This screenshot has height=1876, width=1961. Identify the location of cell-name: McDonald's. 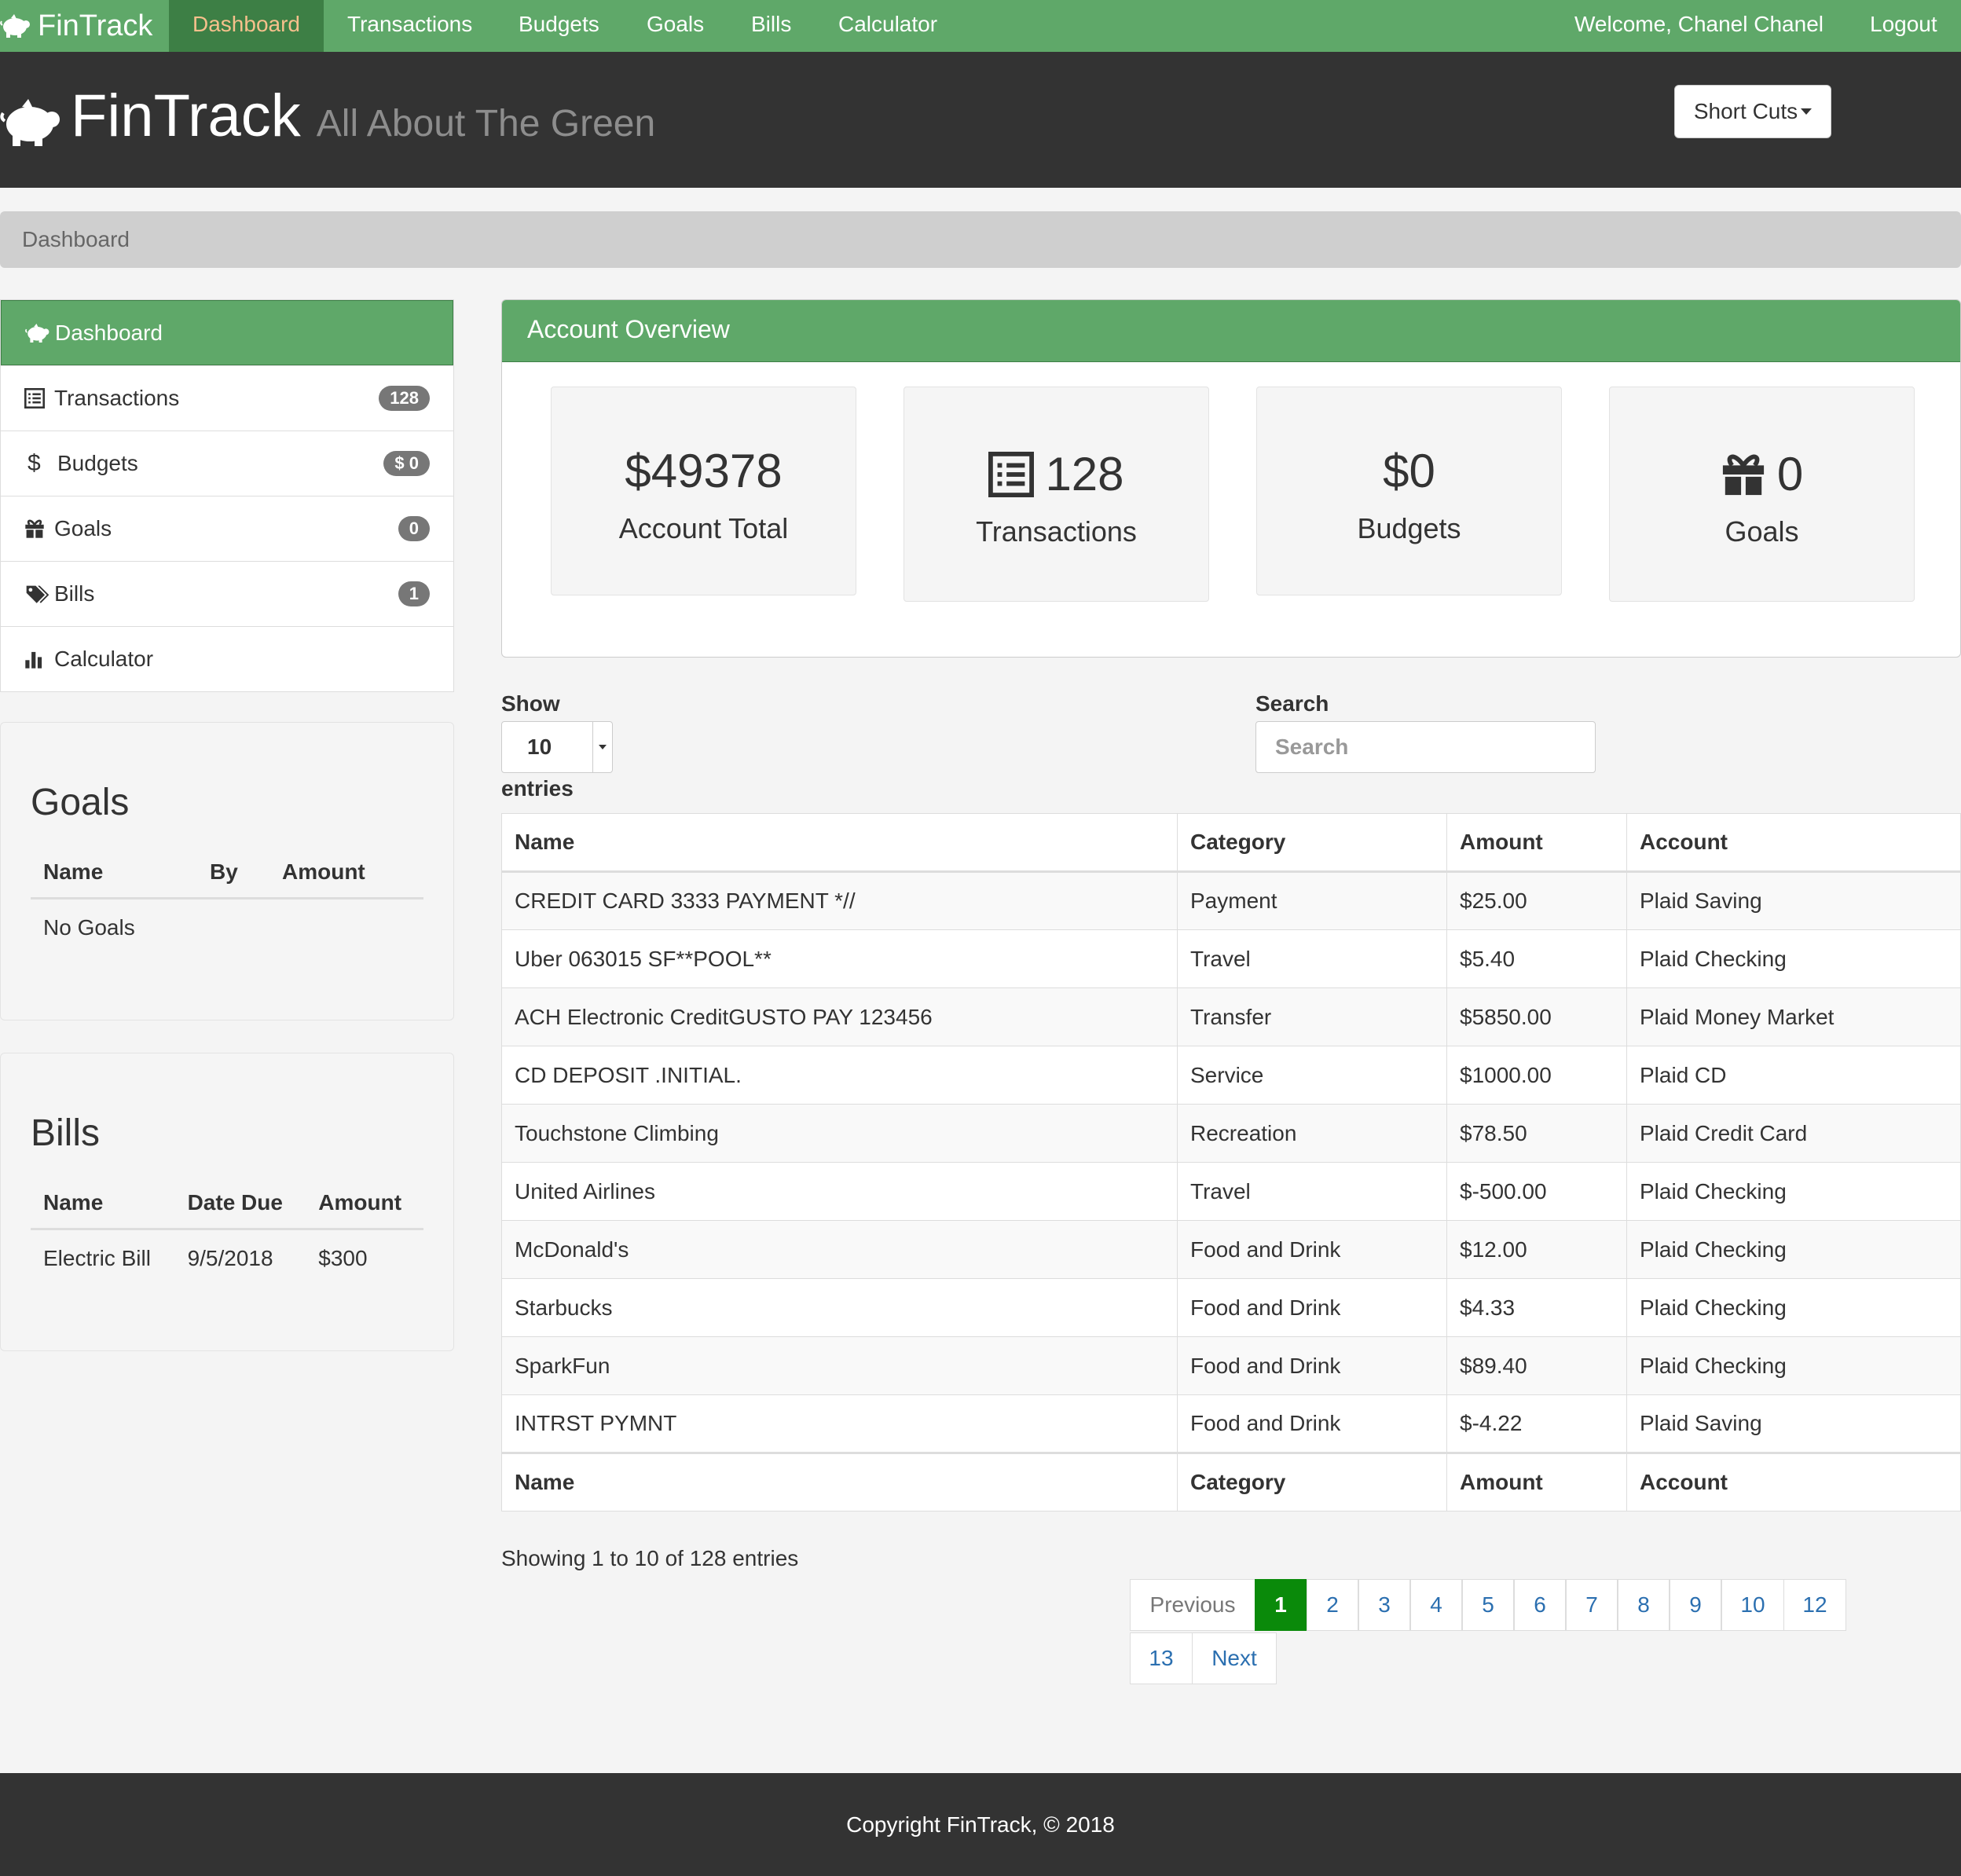
(839, 1249).